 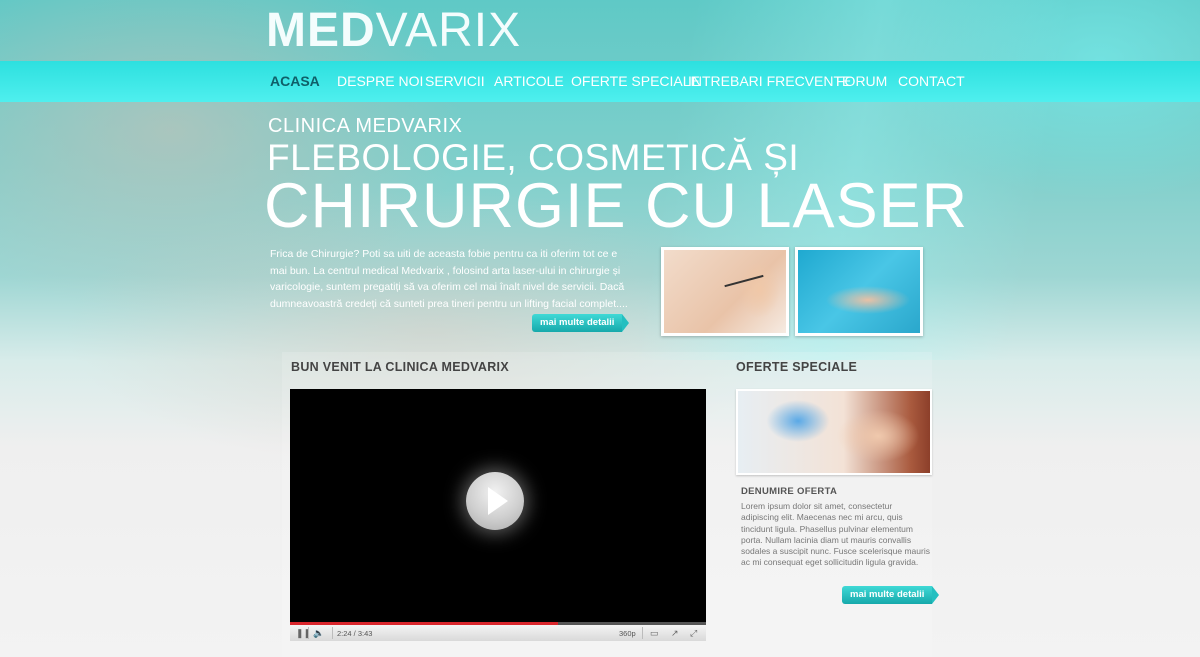 I want to click on hero-thumbnail-legs-pool, so click(x=859, y=291).